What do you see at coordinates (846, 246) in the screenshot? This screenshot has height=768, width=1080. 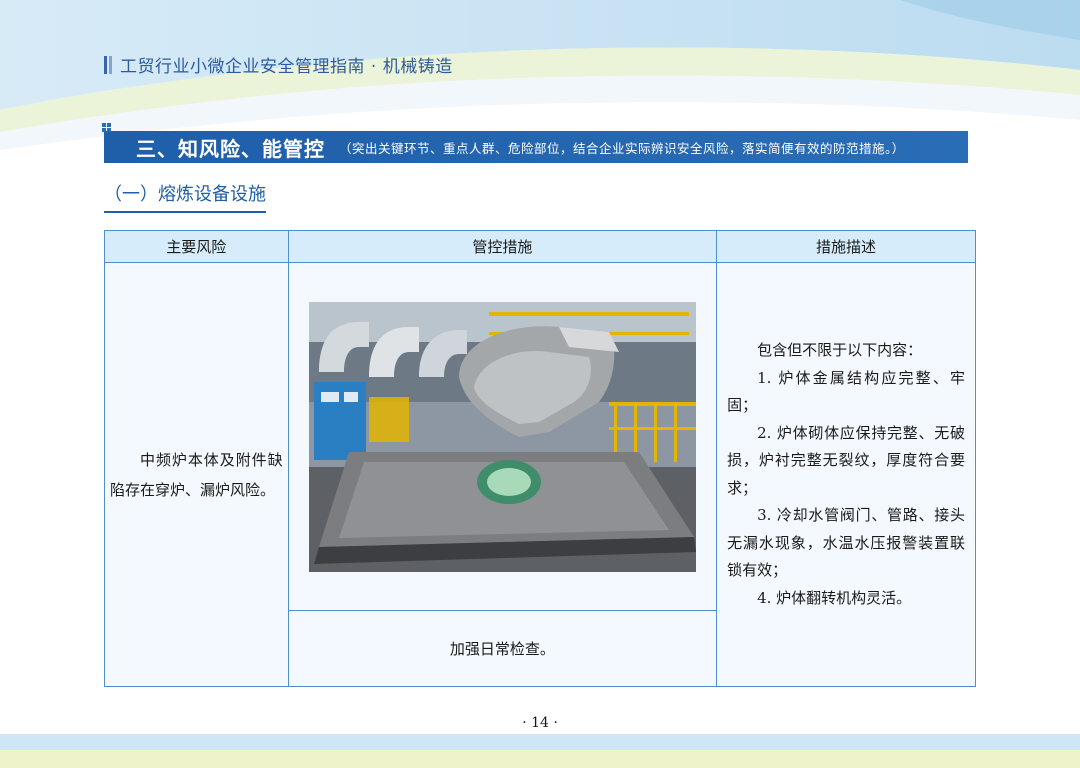 I see `header-measure-description: 措施描述` at bounding box center [846, 246].